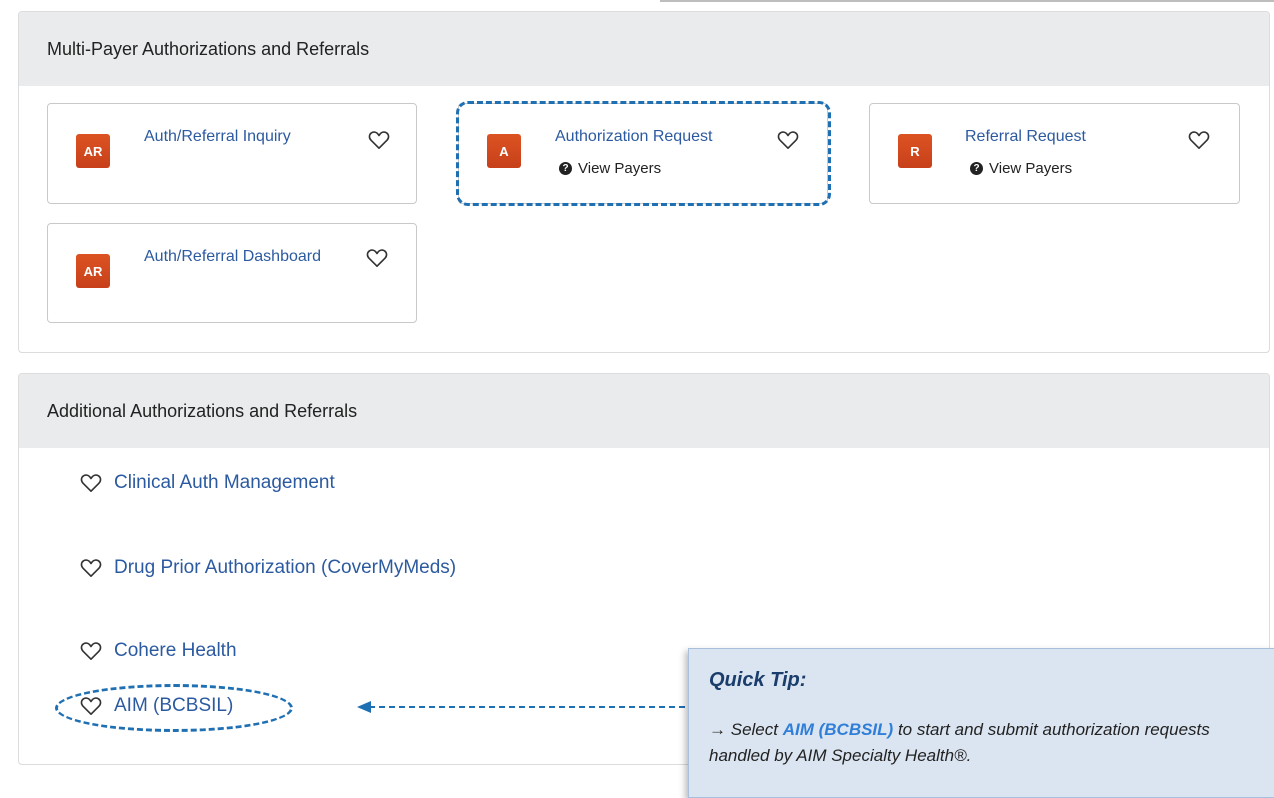 The width and height of the screenshot is (1274, 798). What do you see at coordinates (967, 1) in the screenshot?
I see `top-divider` at bounding box center [967, 1].